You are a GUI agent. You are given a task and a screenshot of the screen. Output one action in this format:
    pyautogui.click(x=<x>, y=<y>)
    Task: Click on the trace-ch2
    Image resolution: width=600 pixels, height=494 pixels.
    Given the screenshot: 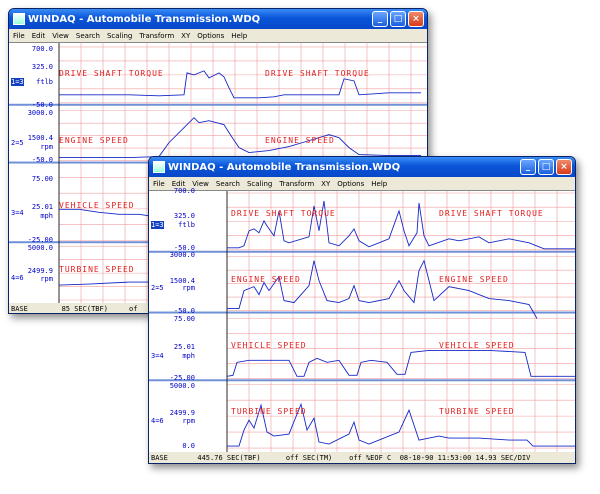 What is the action you would take?
    pyautogui.click(x=382, y=289)
    